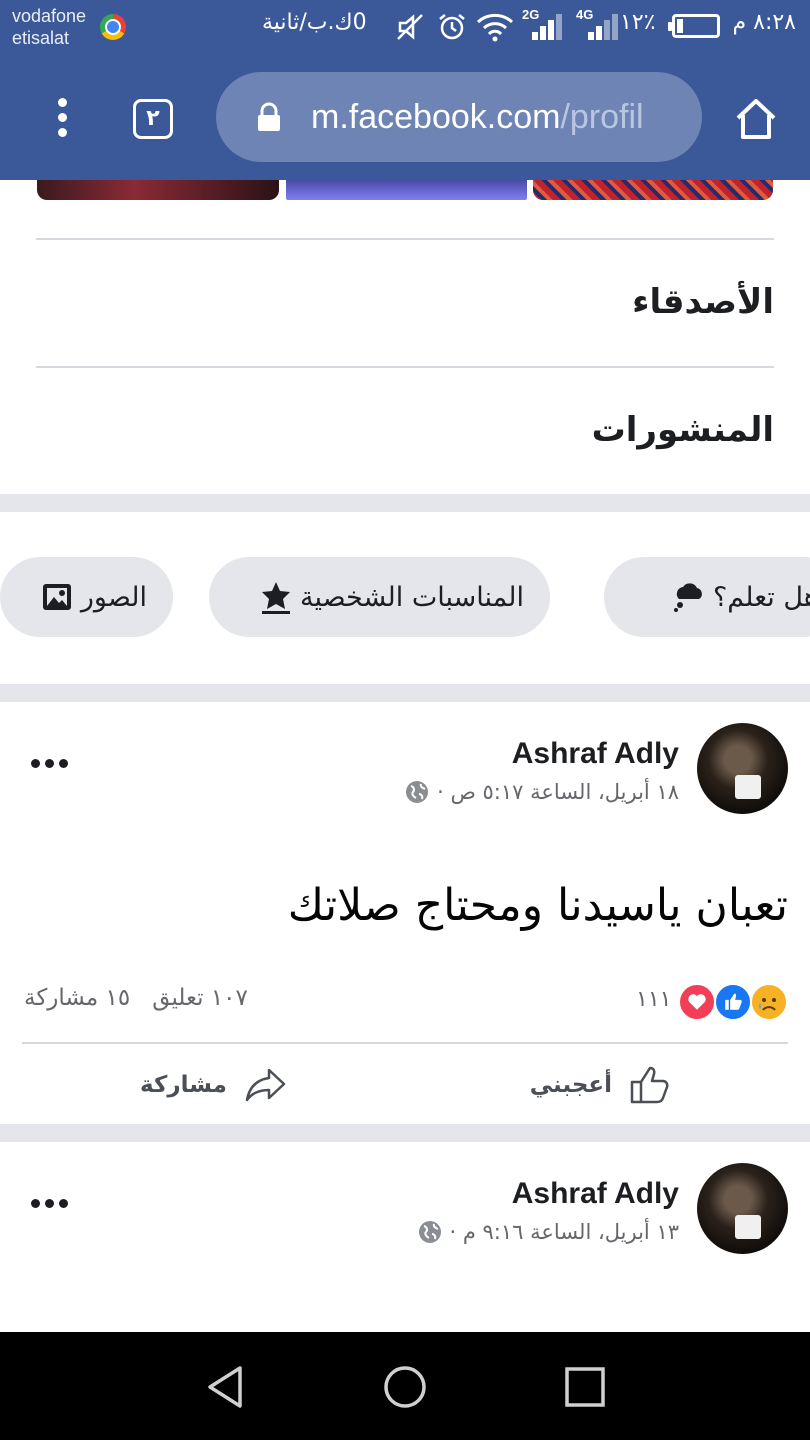 The width and height of the screenshot is (810, 1440). I want to click on posts-heading: المنشورات, so click(682, 430).